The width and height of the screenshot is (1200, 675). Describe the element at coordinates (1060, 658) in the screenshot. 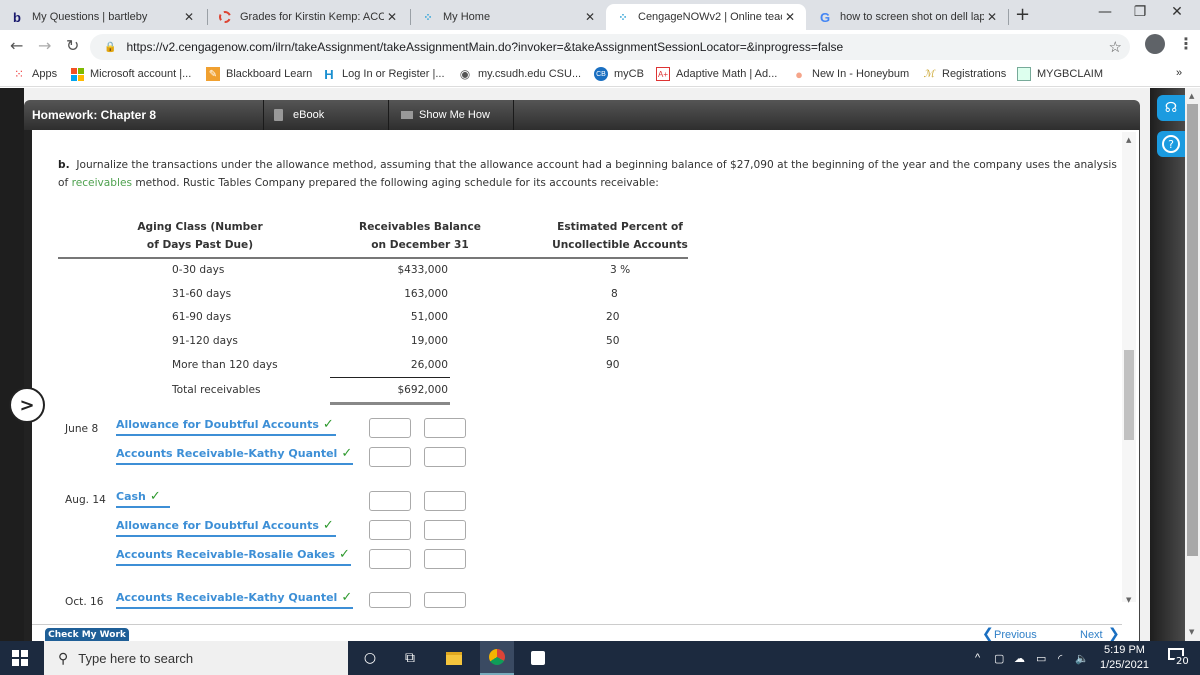

I see `wifi-icon: ◜` at that location.